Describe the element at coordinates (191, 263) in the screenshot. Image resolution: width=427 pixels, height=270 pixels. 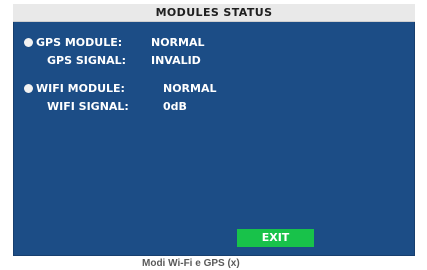
I see `image-caption: Modi Wi-Fi e GPS (x)` at that location.